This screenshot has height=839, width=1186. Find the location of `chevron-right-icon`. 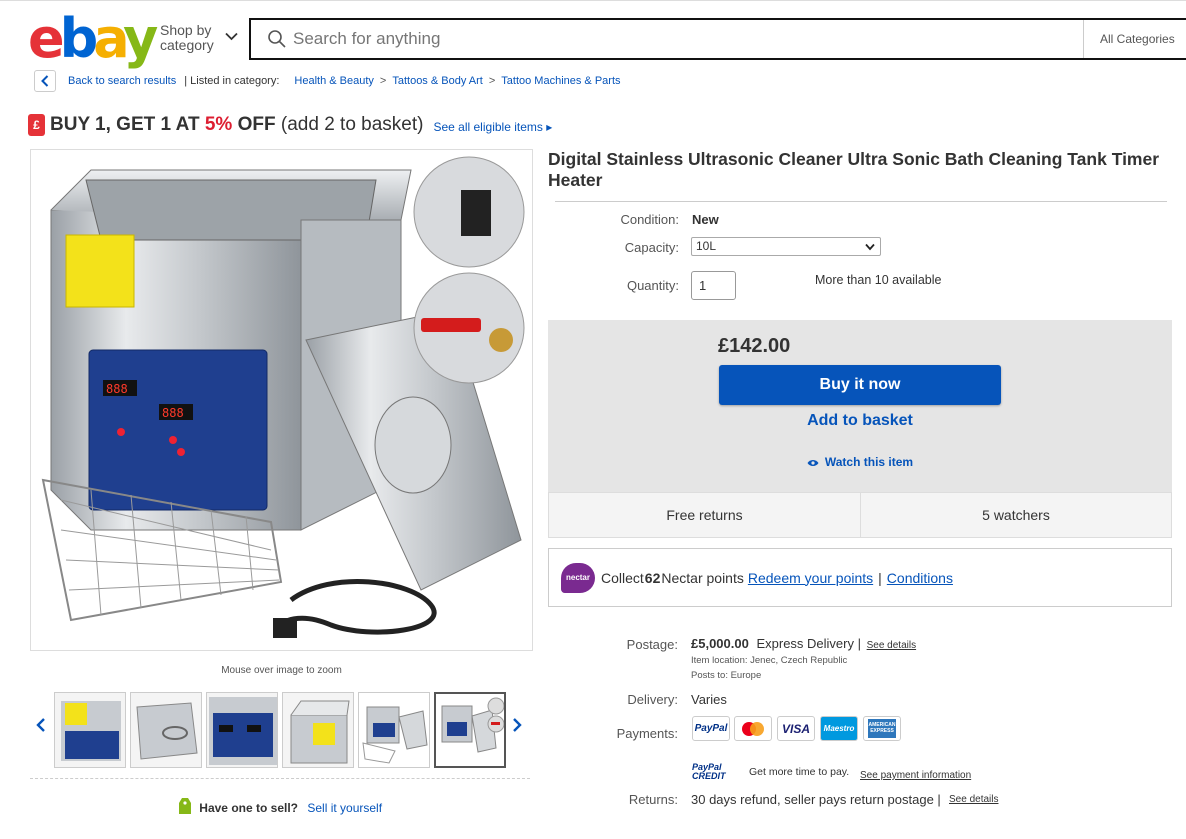

chevron-right-icon is located at coordinates (517, 725).